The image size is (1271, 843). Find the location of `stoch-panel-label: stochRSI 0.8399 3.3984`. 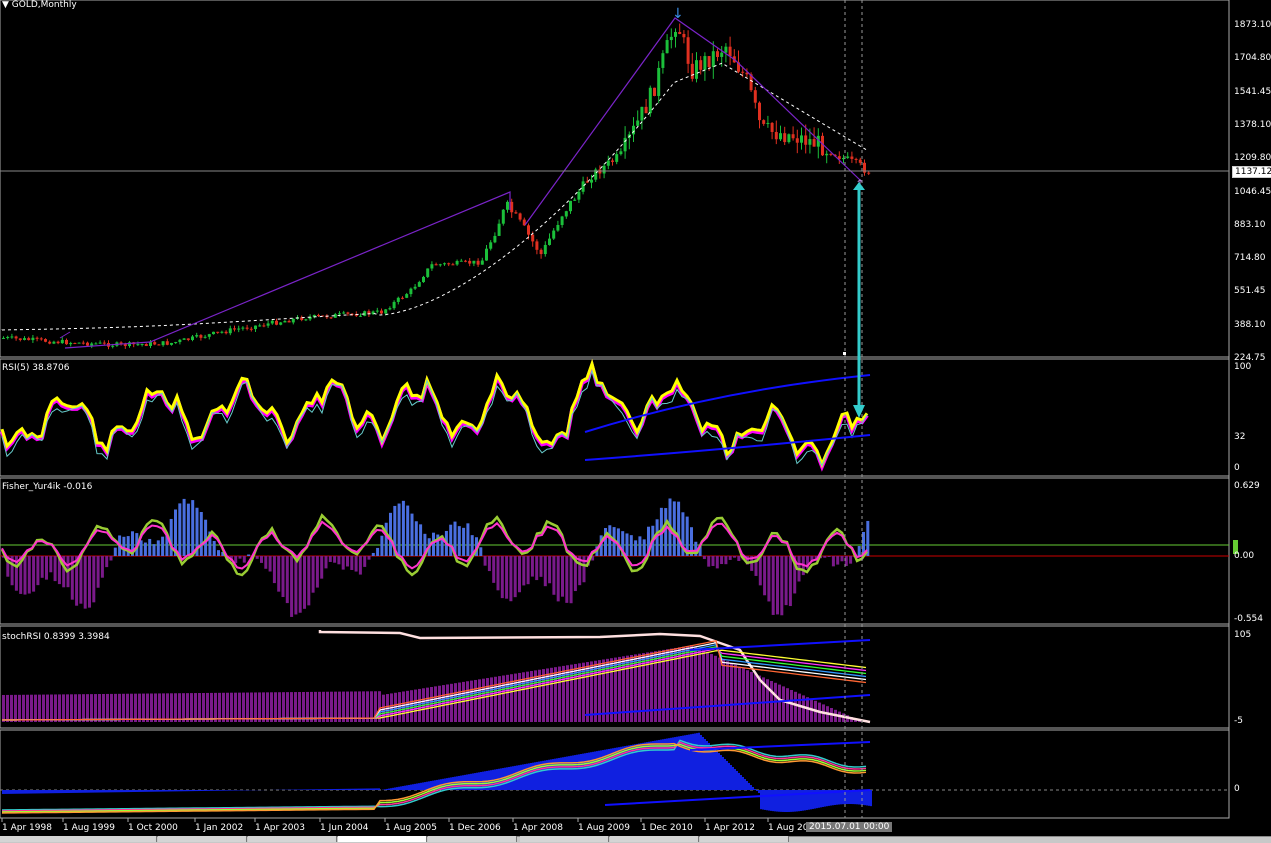

stoch-panel-label: stochRSI 0.8399 3.3984 is located at coordinates (56, 637).